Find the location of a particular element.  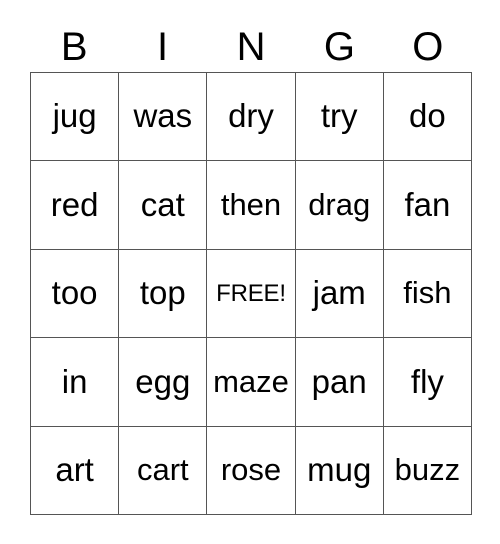

bingo-cell-label: drag is located at coordinates (339, 204).